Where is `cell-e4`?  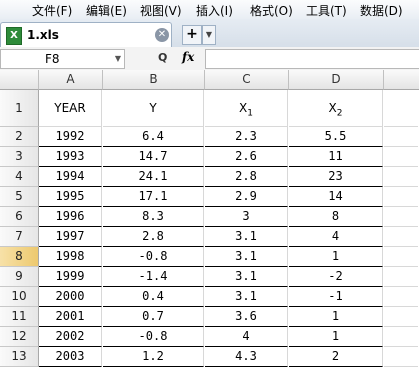 cell-e4 is located at coordinates (401, 177).